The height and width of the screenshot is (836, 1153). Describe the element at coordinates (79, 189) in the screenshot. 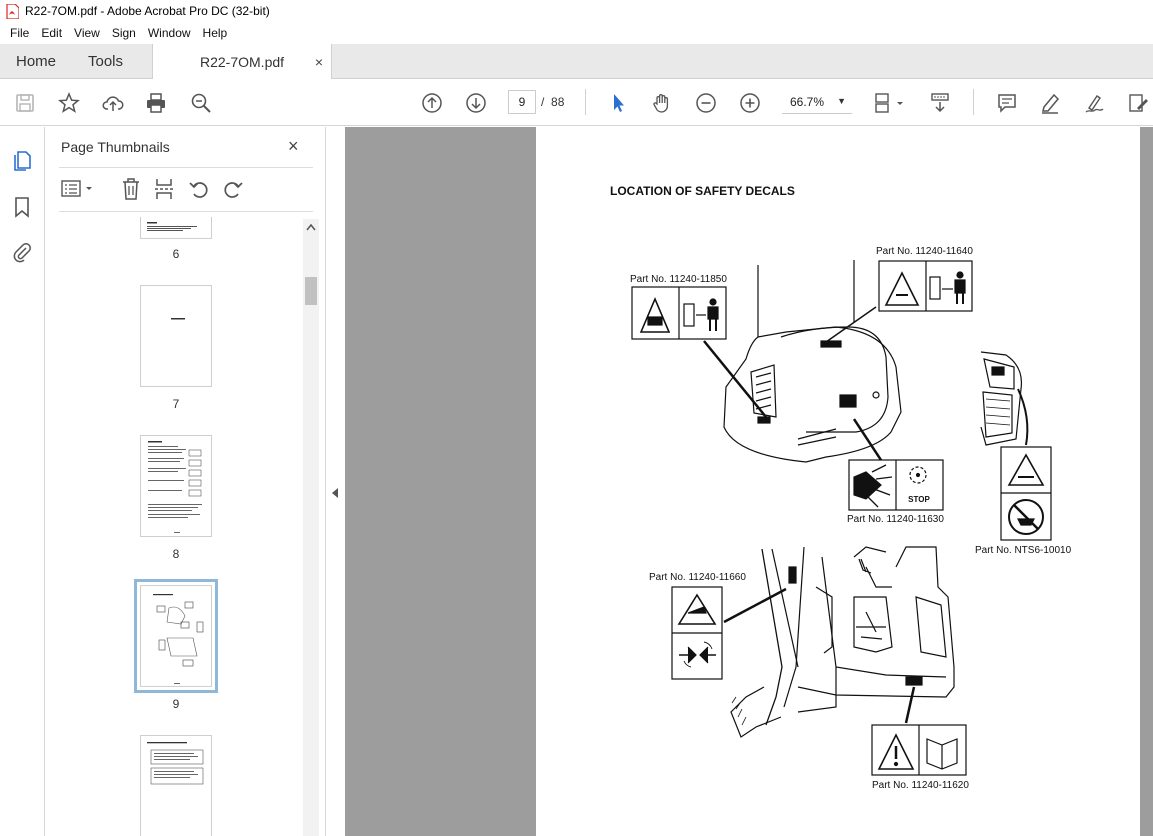

I see `thumbnail-options-icon` at that location.